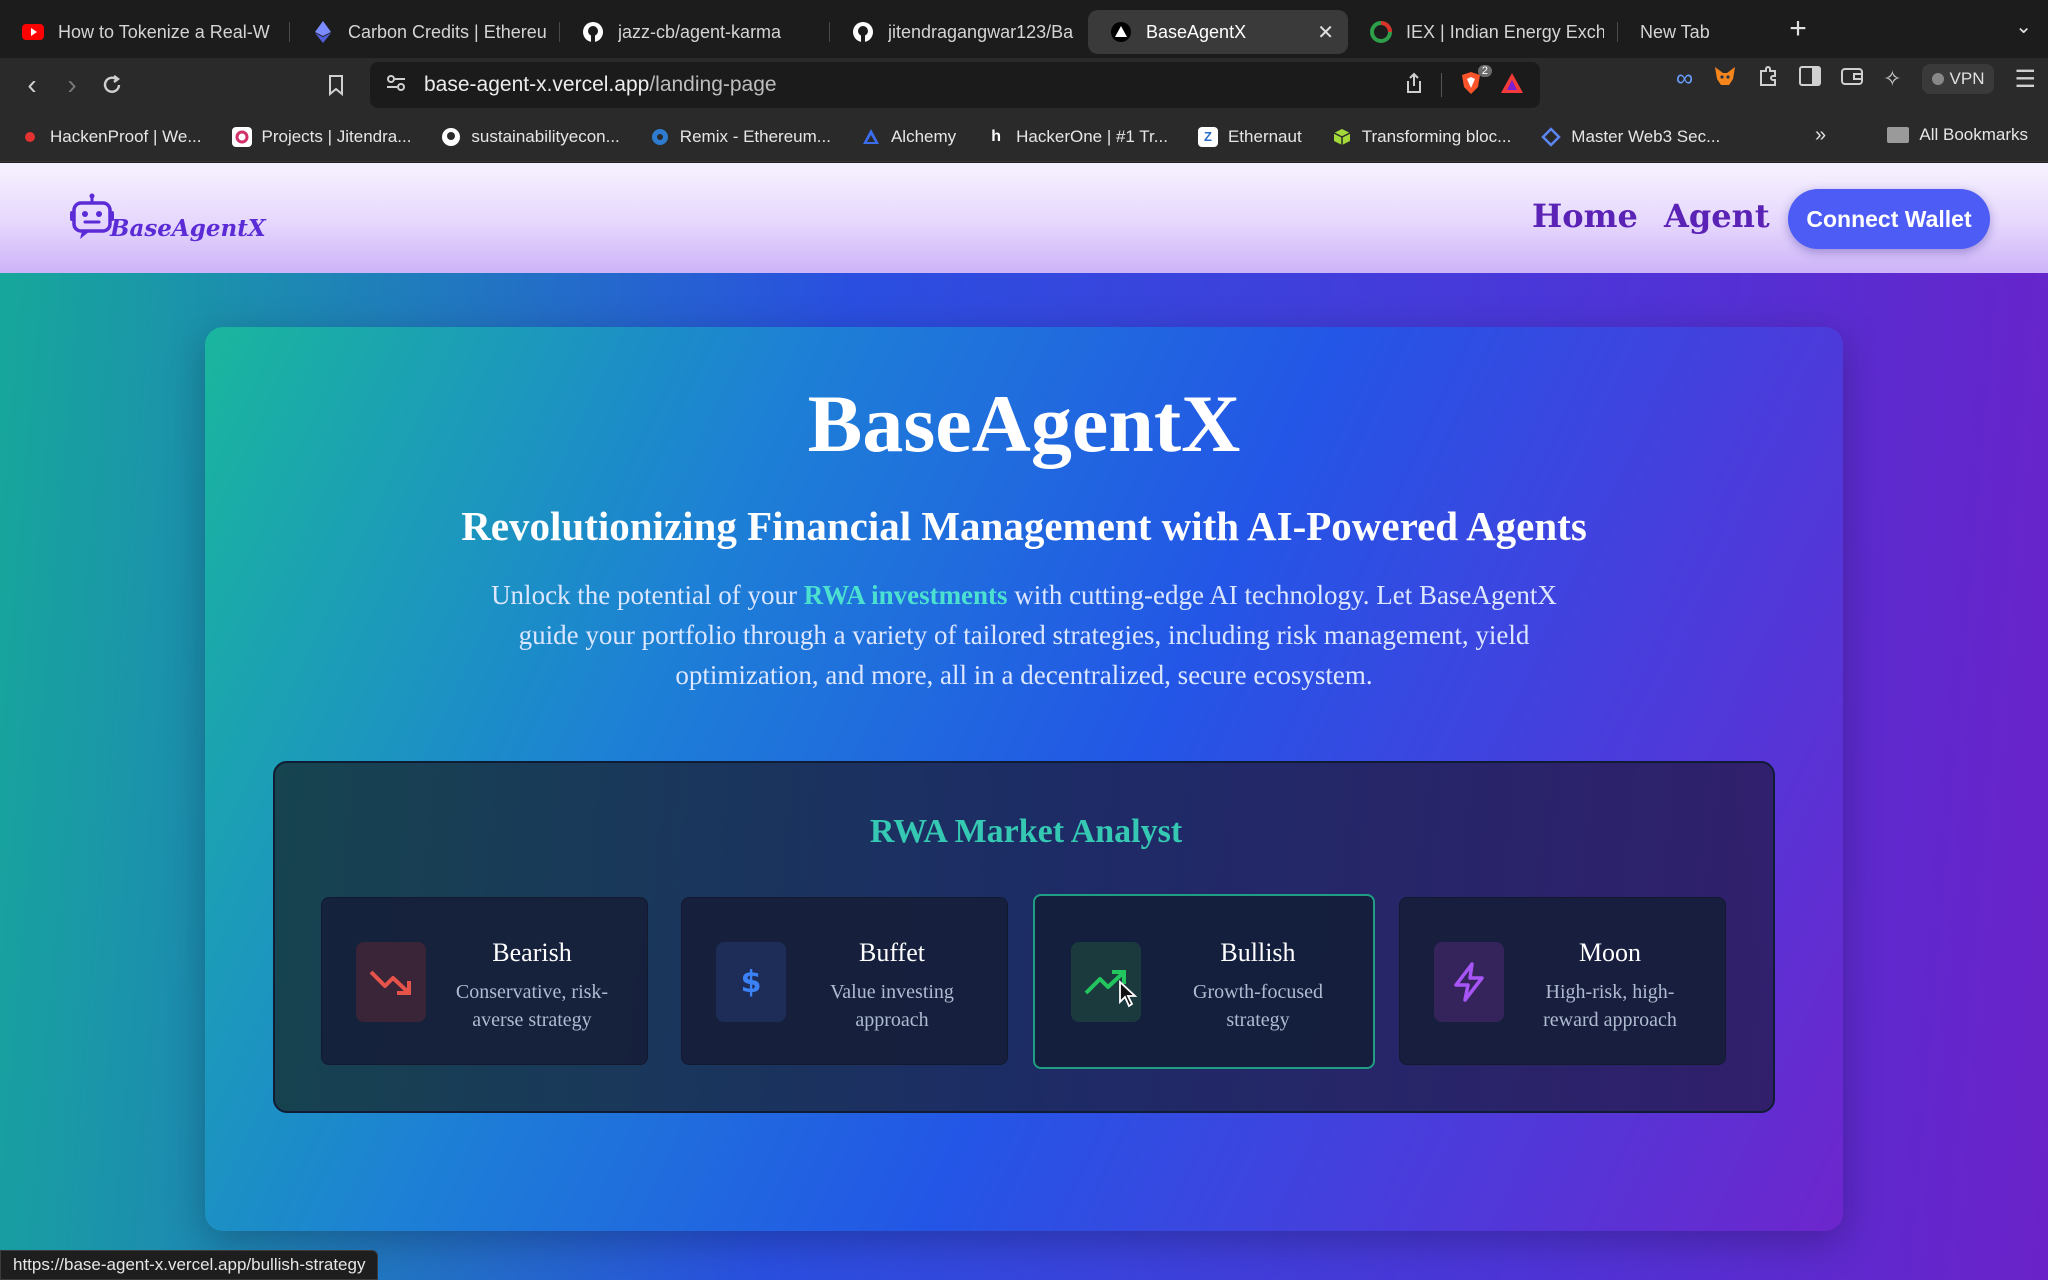  What do you see at coordinates (1264, 136) in the screenshot?
I see `bookmark-label: Ethernaut` at bounding box center [1264, 136].